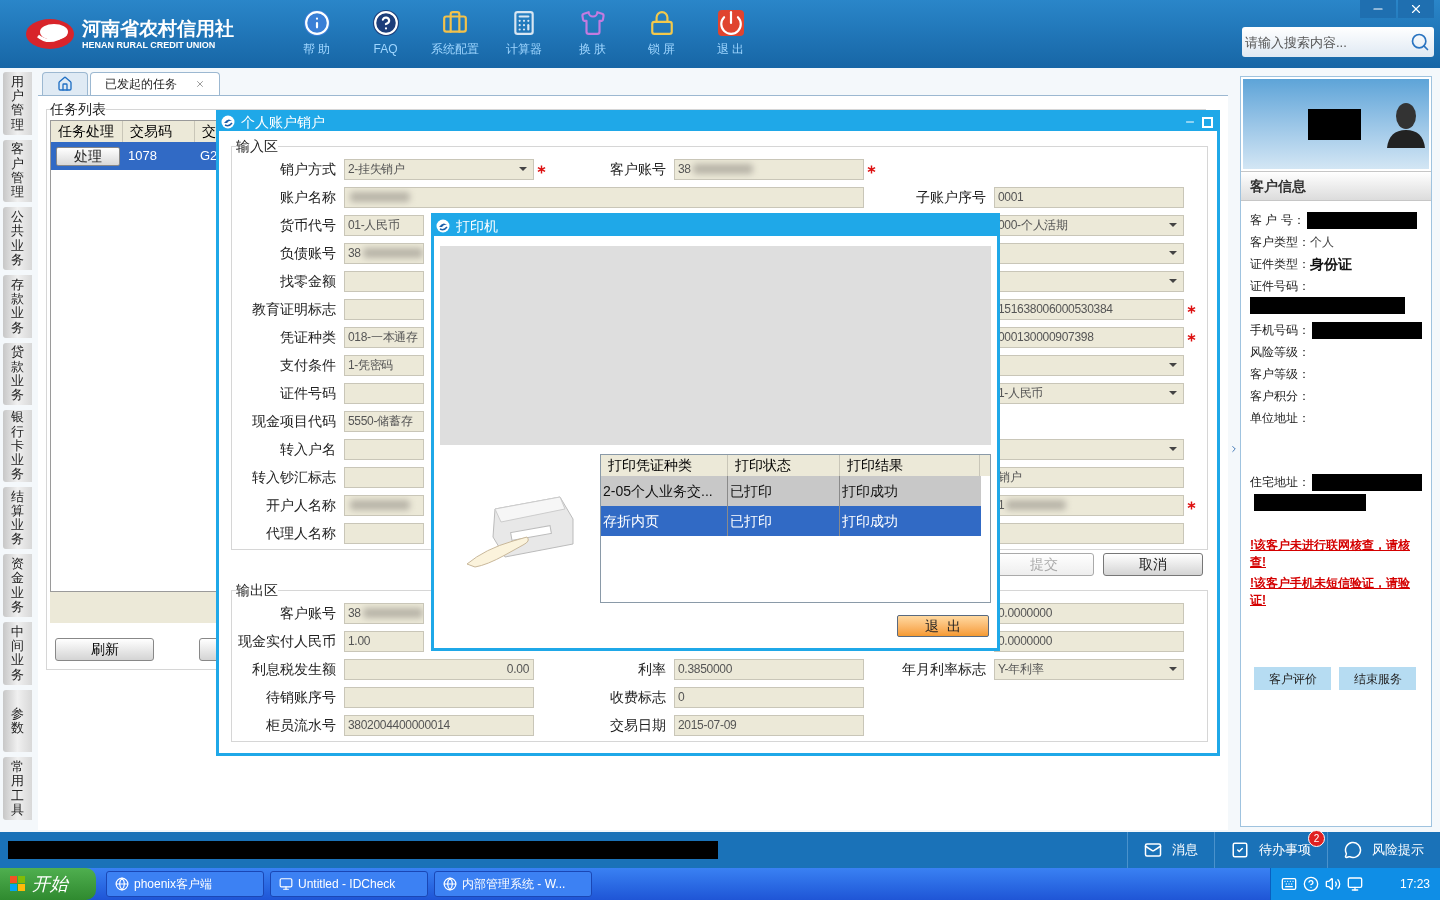 This screenshot has width=1440, height=900. Describe the element at coordinates (652, 669) in the screenshot. I see `field-label: 利率` at that location.